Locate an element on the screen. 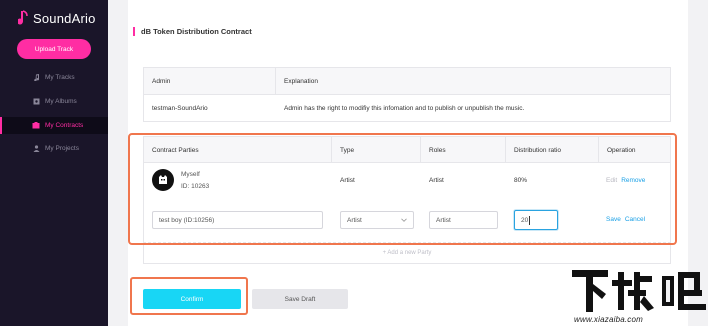 The height and width of the screenshot is (326, 708). column-header-operation: Operation is located at coordinates (621, 150).